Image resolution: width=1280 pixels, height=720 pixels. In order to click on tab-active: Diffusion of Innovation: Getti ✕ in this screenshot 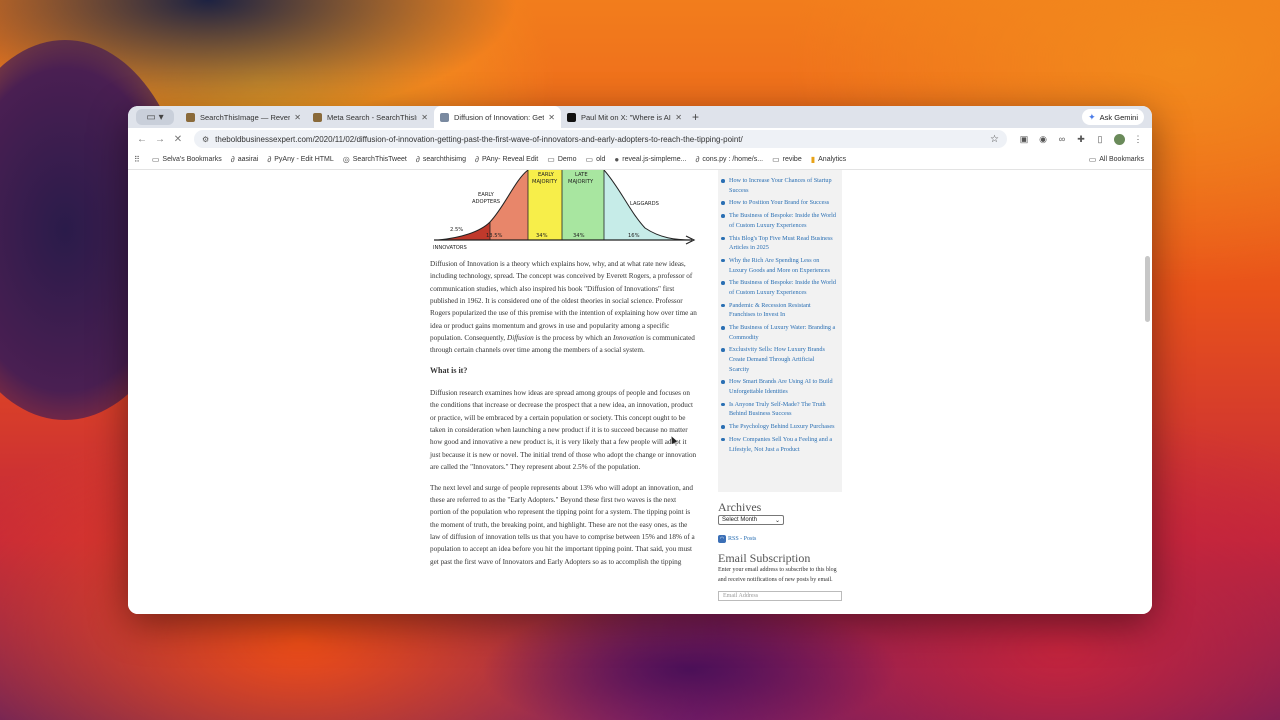, I will do `click(497, 117)`.